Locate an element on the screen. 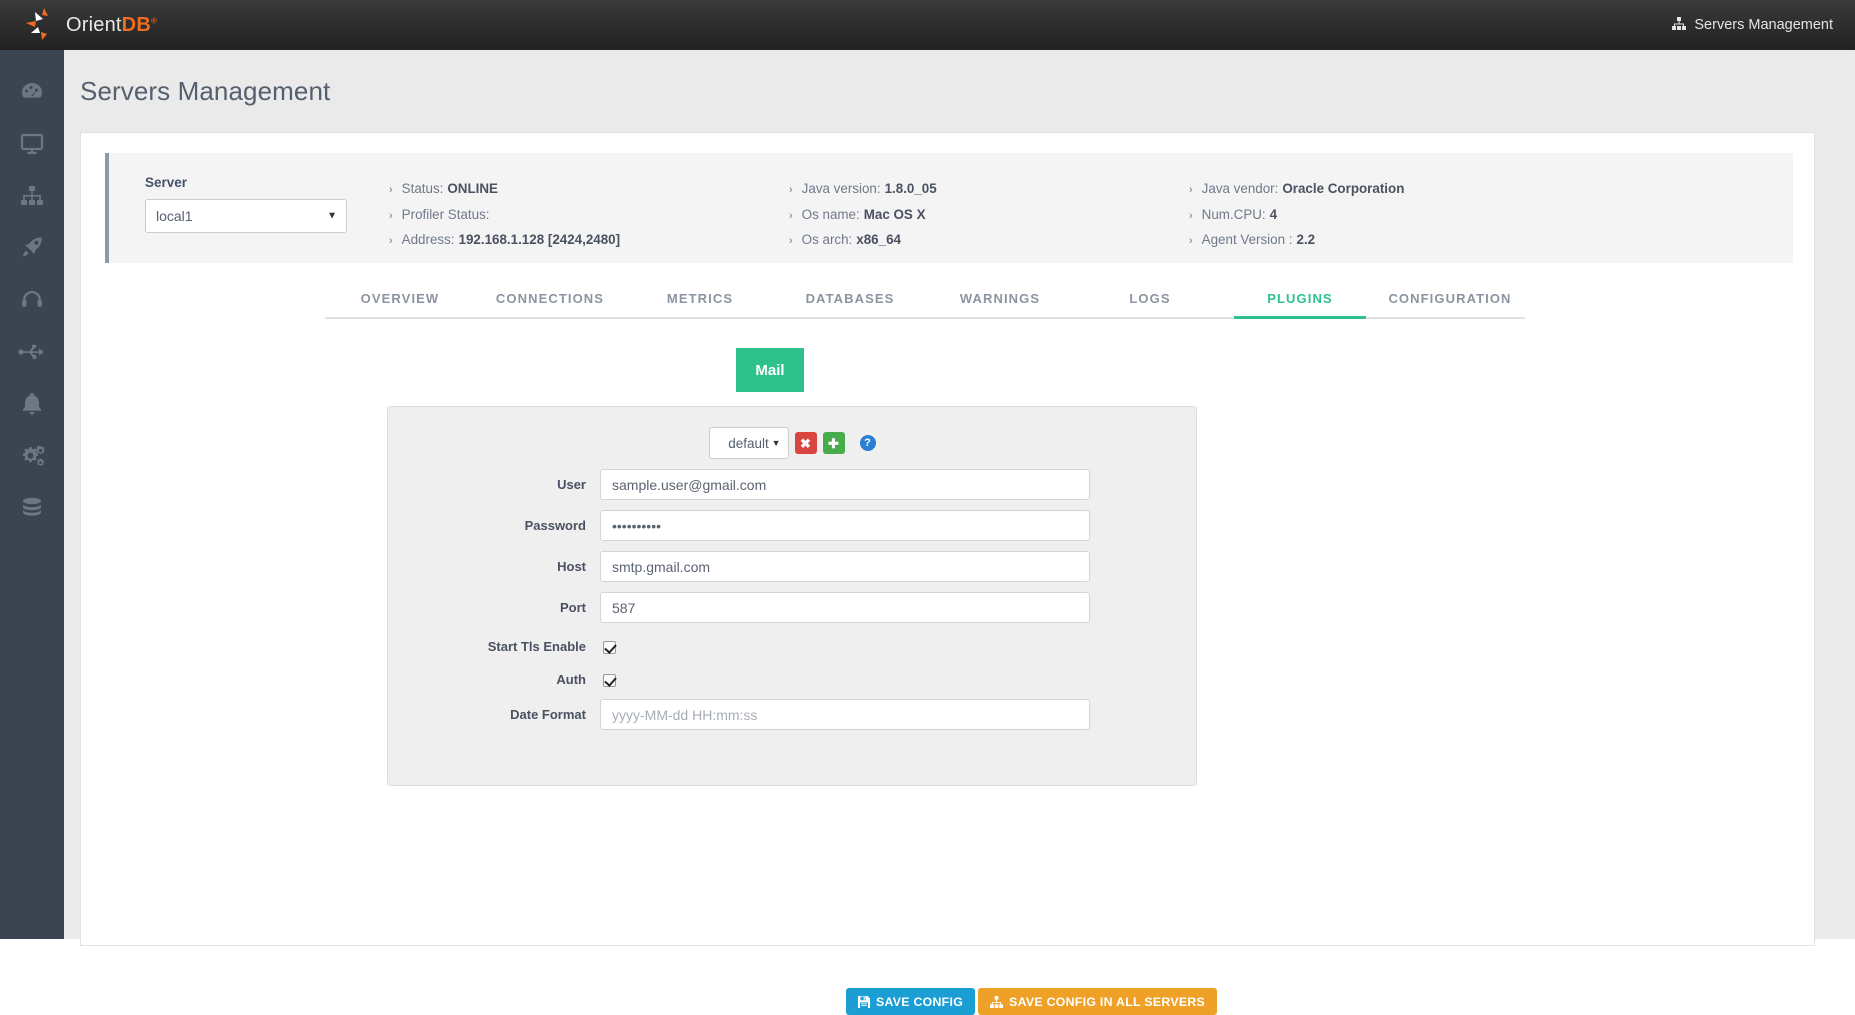  sidebar-item-connections is located at coordinates (32, 352).